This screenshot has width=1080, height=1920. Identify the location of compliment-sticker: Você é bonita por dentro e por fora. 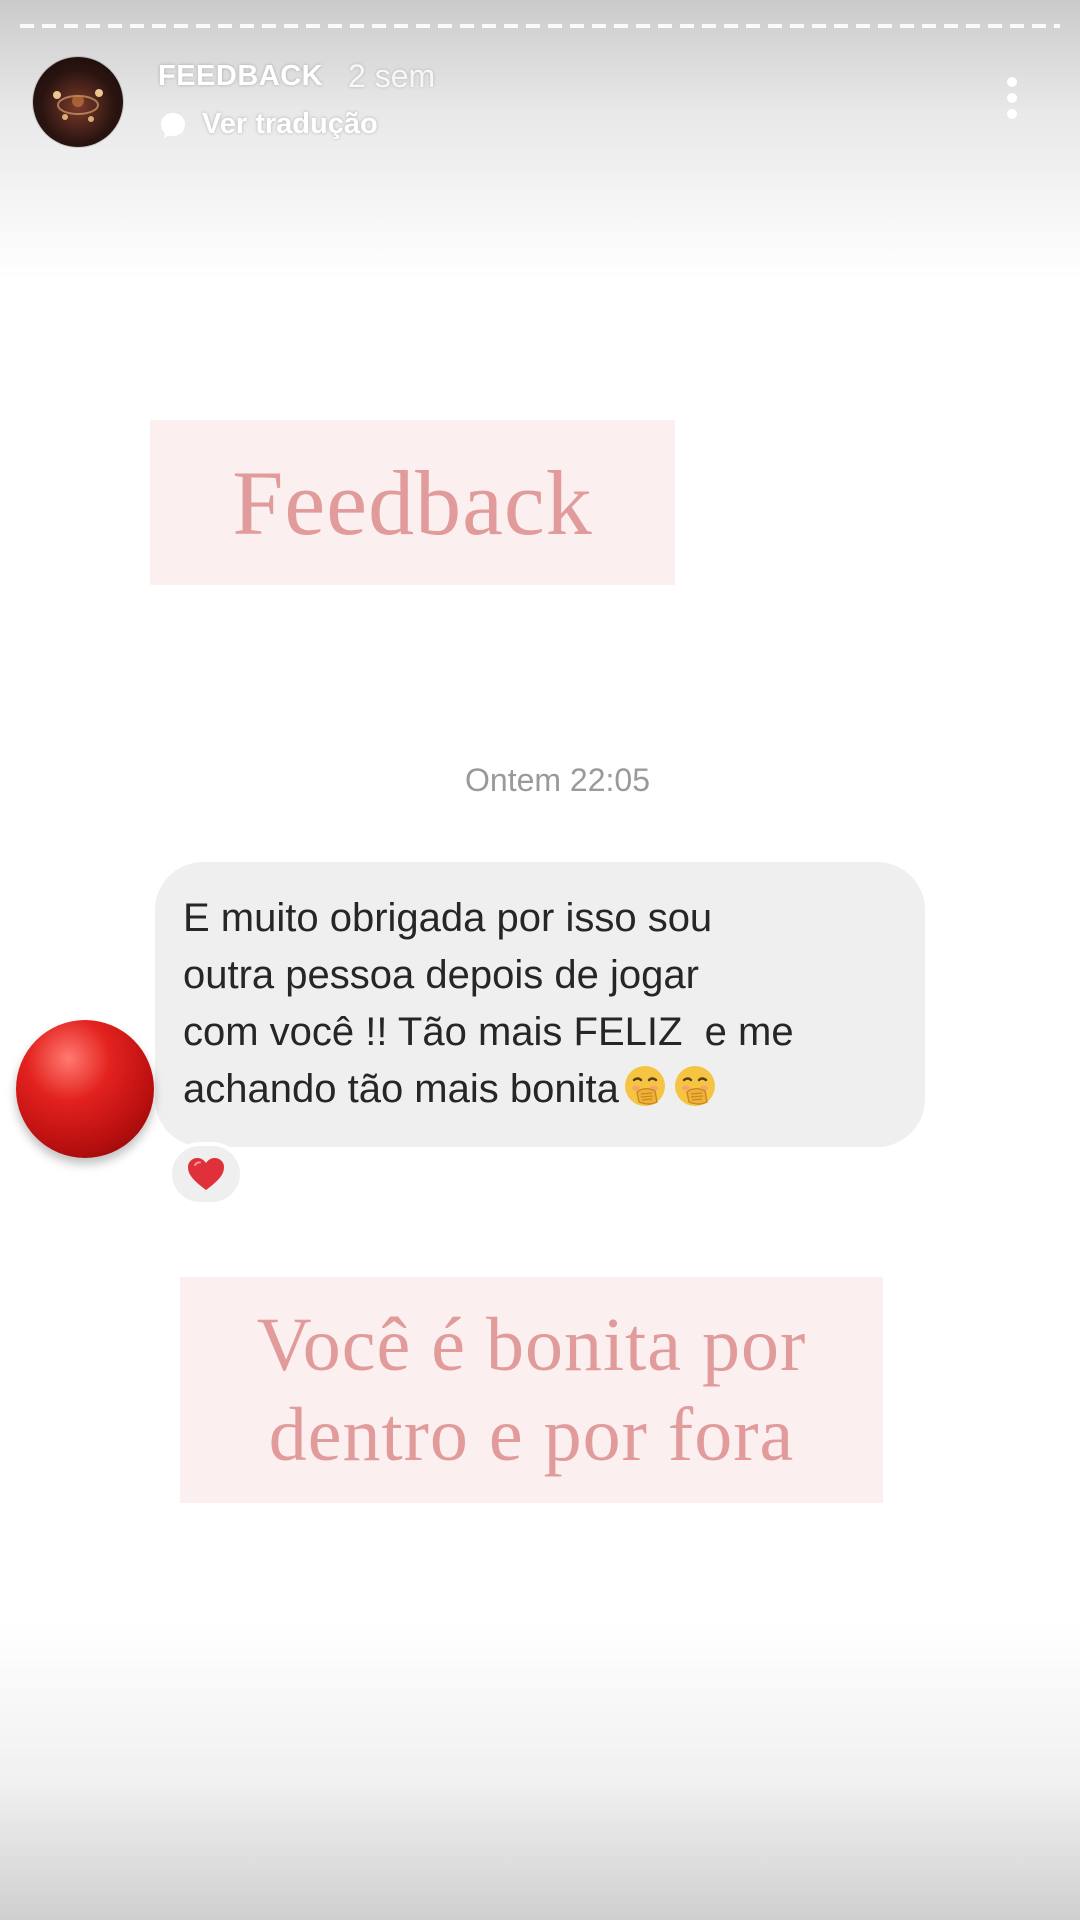
(531, 1390).